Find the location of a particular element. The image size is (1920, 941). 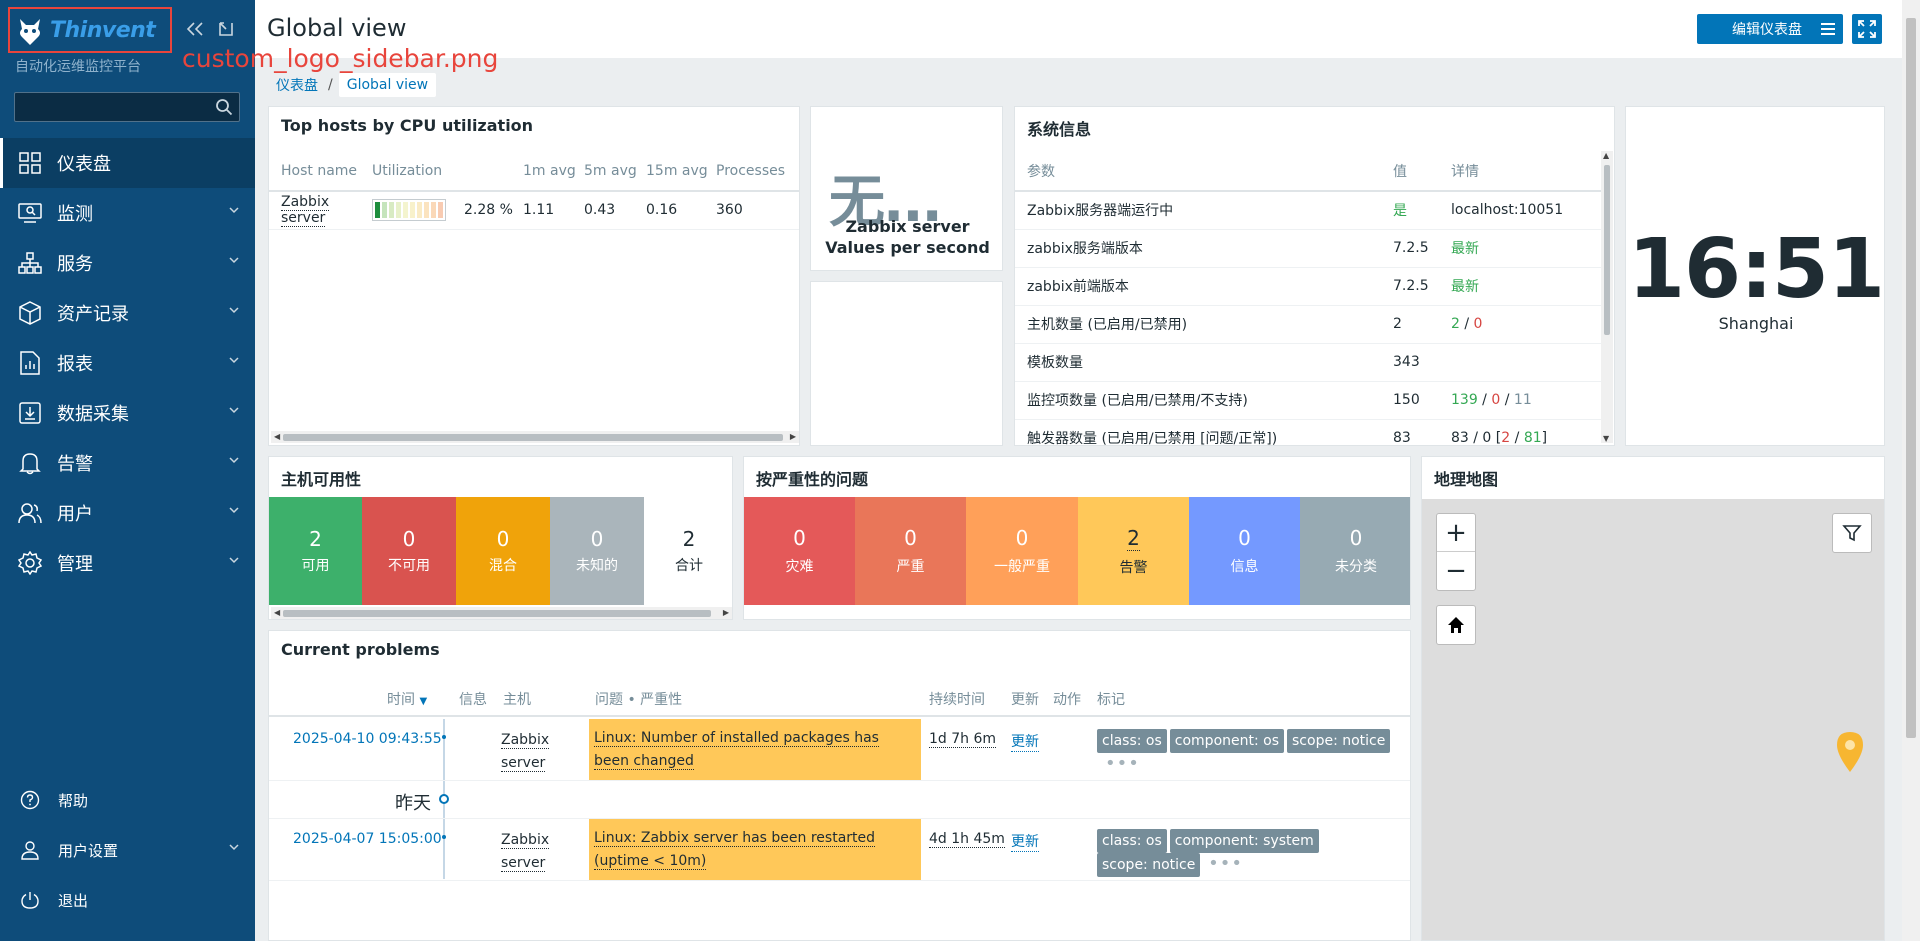

problem-duration: 1d 7h 6m is located at coordinates (963, 739).